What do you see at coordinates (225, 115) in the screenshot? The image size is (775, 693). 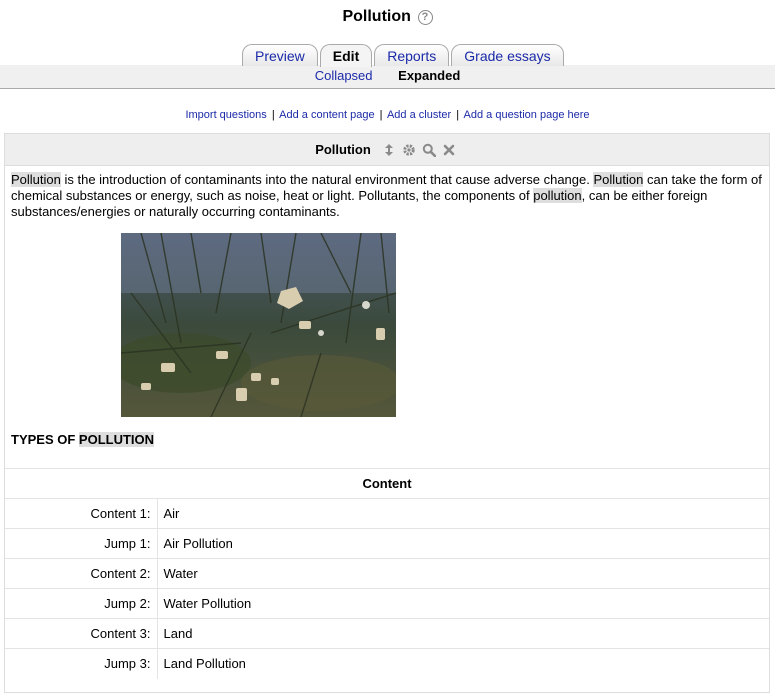 I see `import-questions-link: Import questions` at bounding box center [225, 115].